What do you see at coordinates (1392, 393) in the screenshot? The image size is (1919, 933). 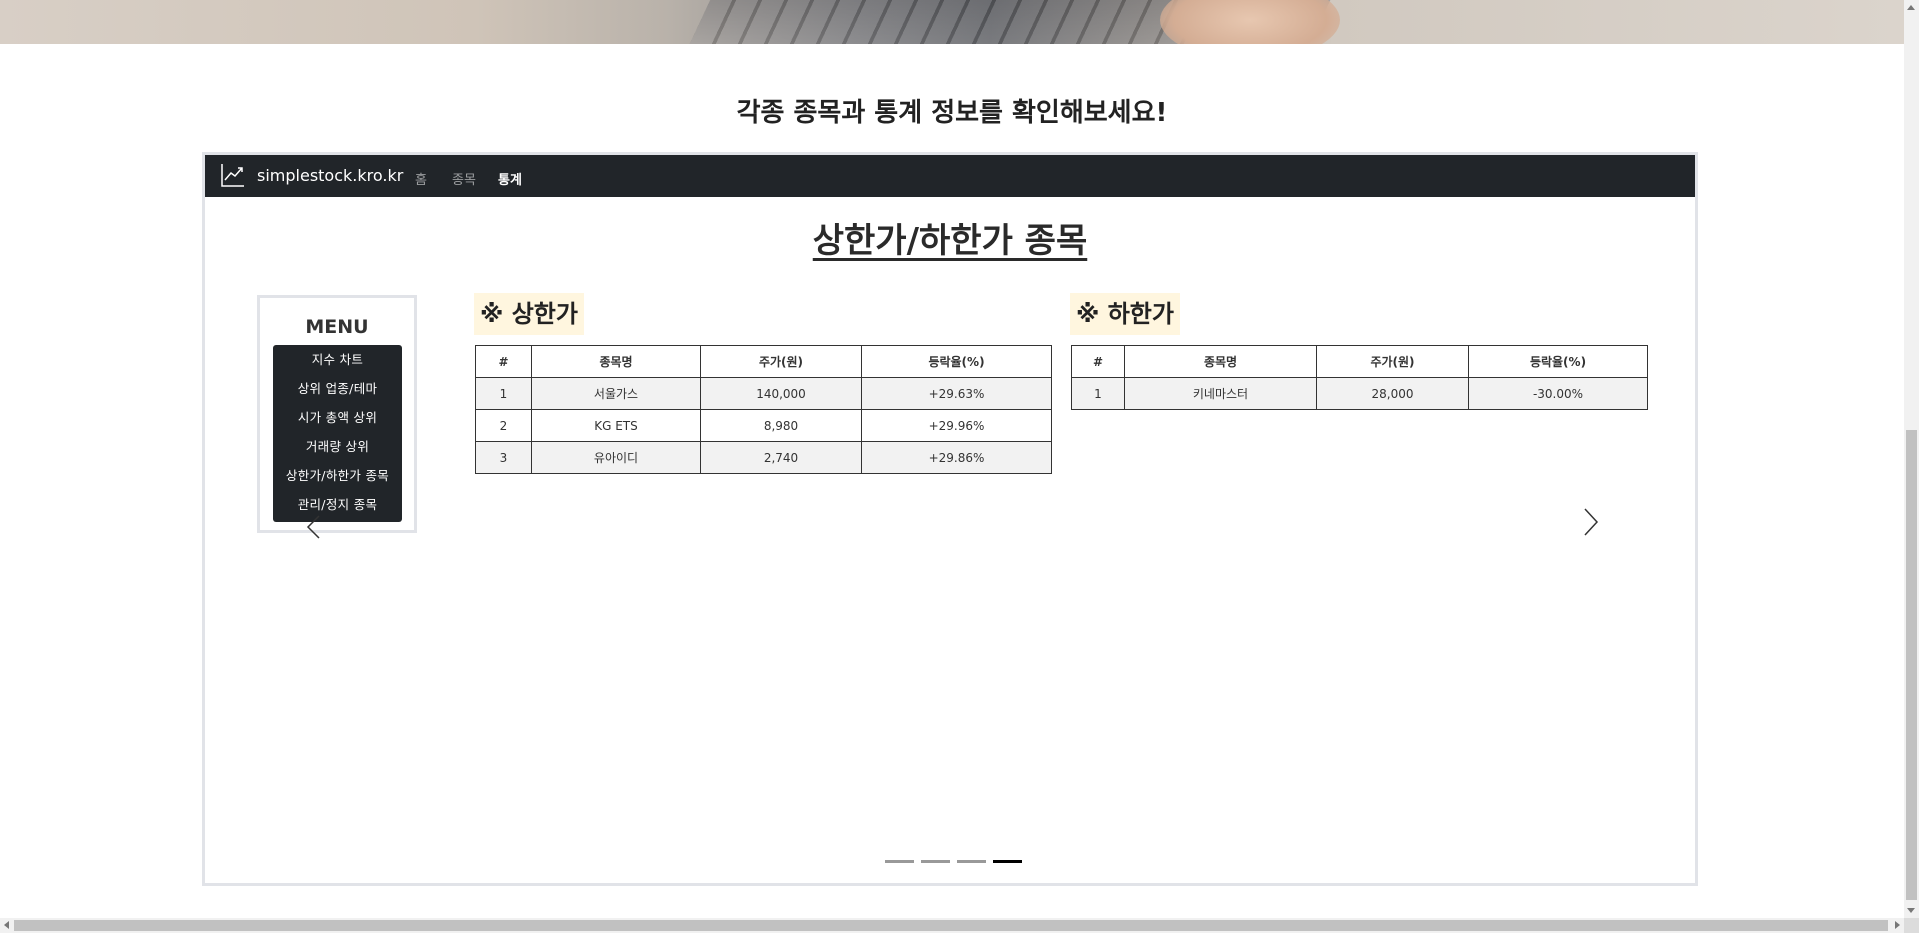 I see `cell-price: 28,000` at bounding box center [1392, 393].